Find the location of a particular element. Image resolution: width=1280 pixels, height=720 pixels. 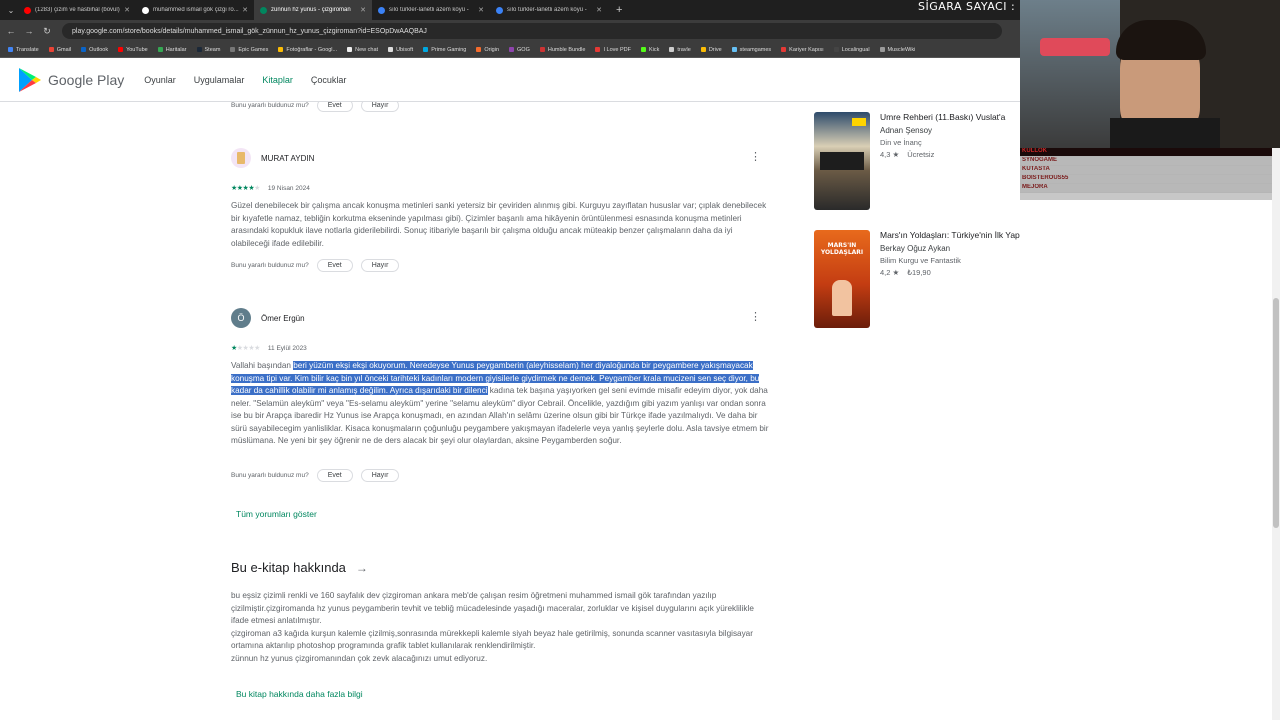

cigarette-counter: SİGARA SAYACI : 17 is located at coordinates (973, 6).